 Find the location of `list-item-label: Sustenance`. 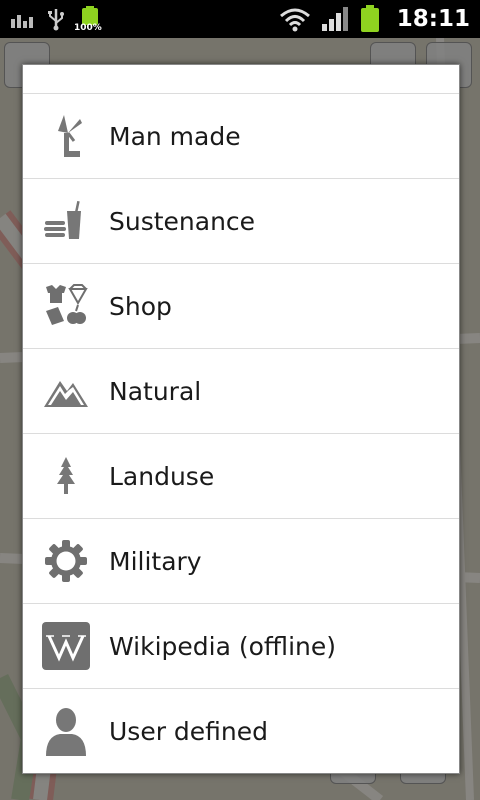

list-item-label: Sustenance is located at coordinates (182, 221).